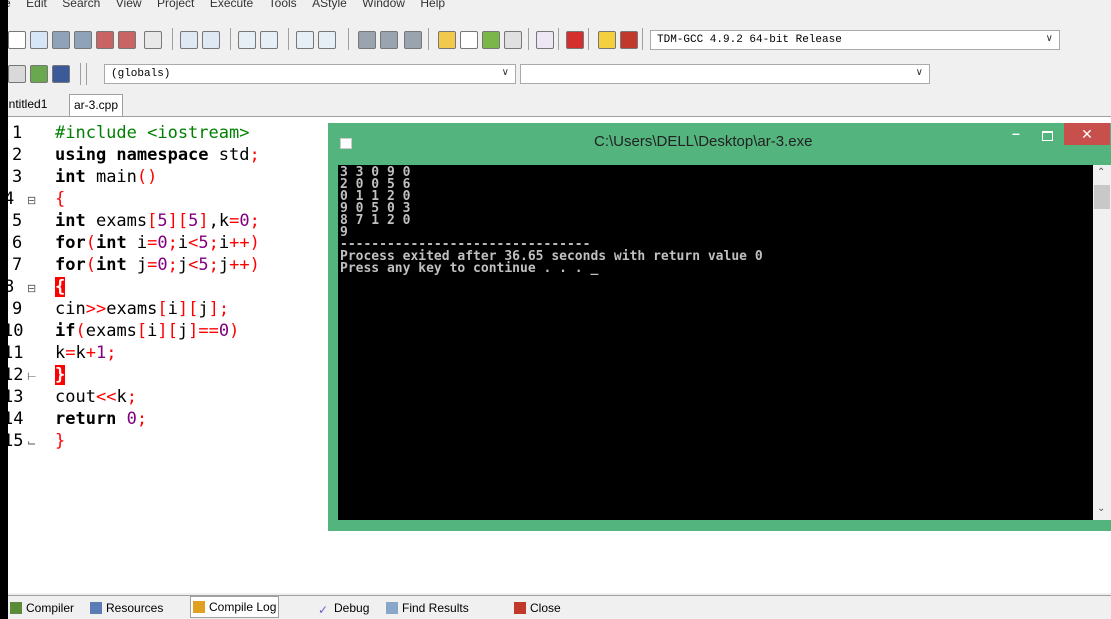 This screenshot has width=1111, height=619. What do you see at coordinates (231, 5) in the screenshot?
I see `menu-execute: Execute` at bounding box center [231, 5].